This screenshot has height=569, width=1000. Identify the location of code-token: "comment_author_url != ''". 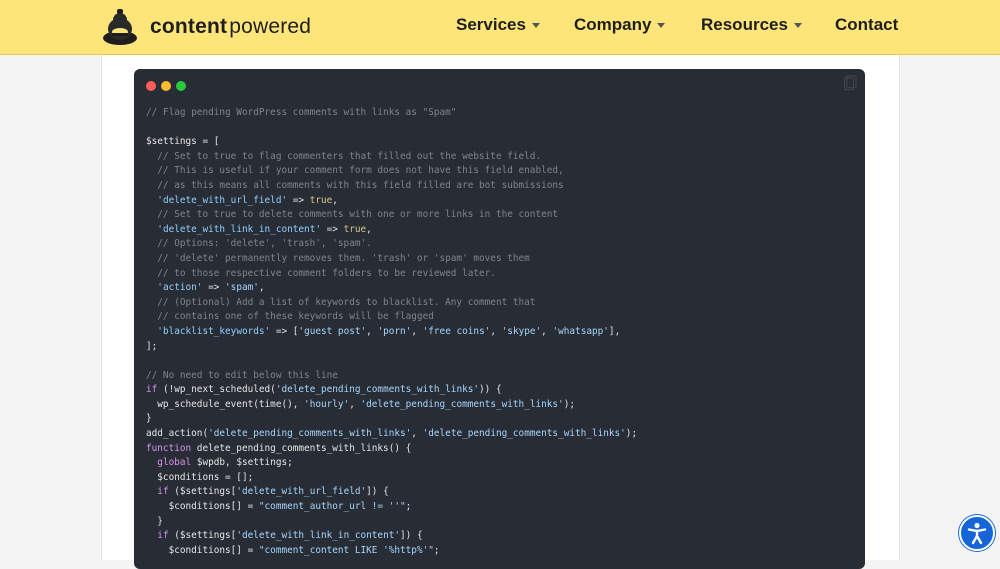
(332, 507).